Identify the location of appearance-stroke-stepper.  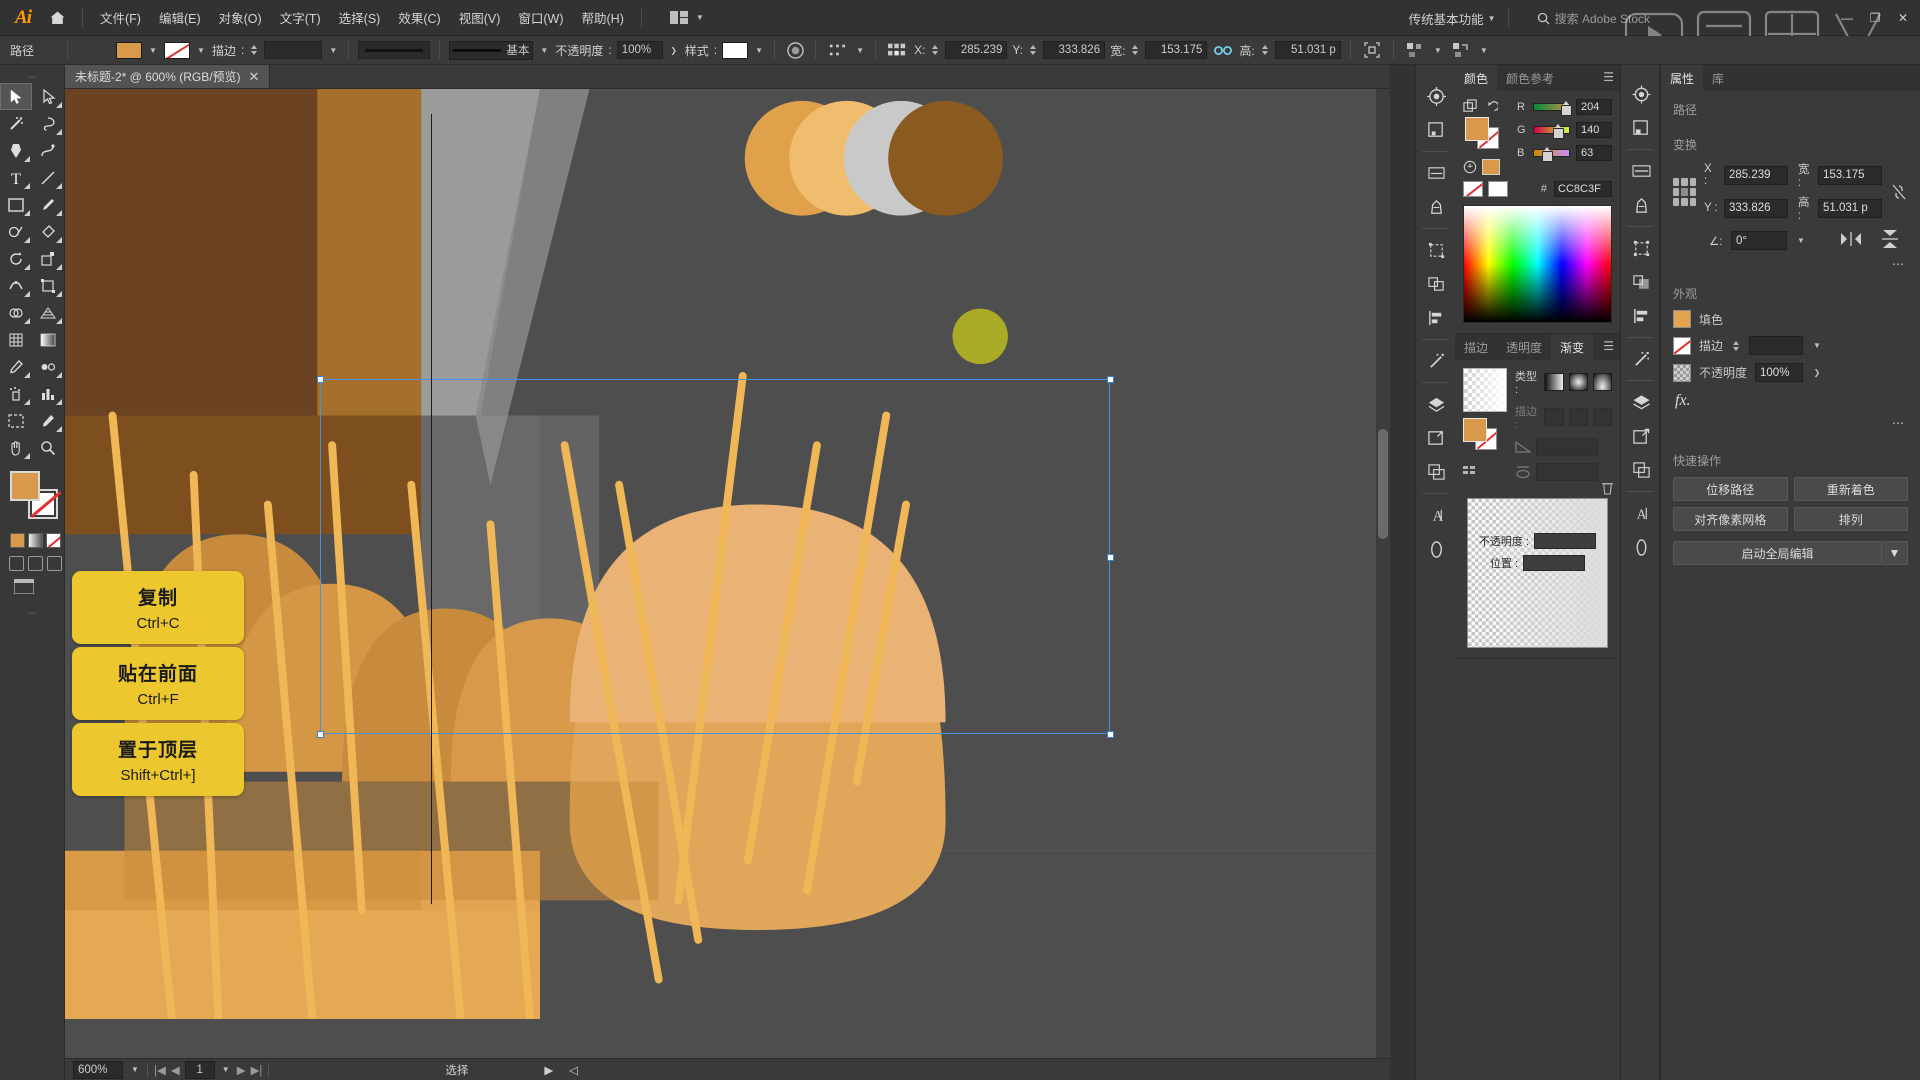
(1736, 346).